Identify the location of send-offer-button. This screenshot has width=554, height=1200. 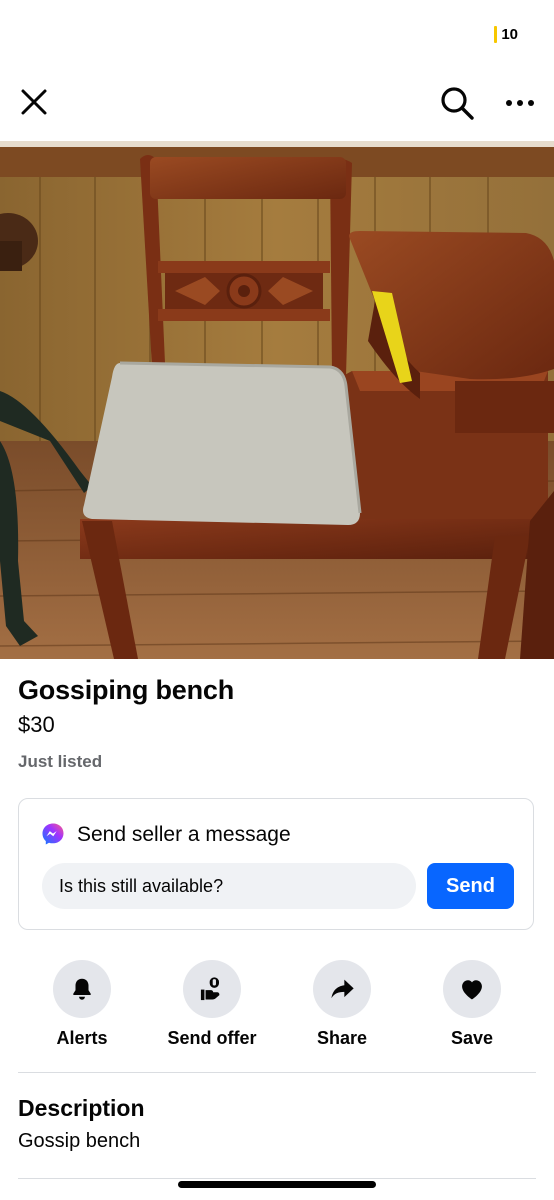
(212, 989).